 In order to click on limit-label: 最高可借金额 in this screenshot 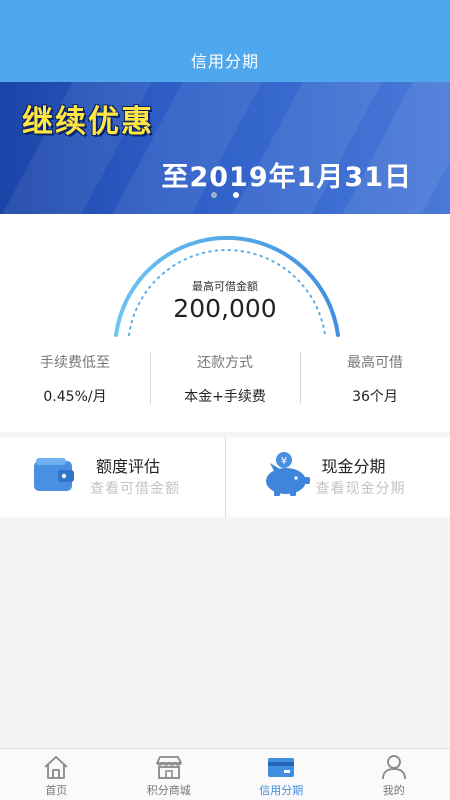, I will do `click(225, 286)`.